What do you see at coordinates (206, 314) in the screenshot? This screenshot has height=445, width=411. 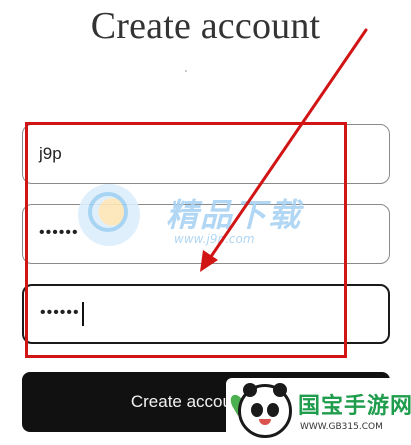 I see `confirm-password-field: ••••••` at bounding box center [206, 314].